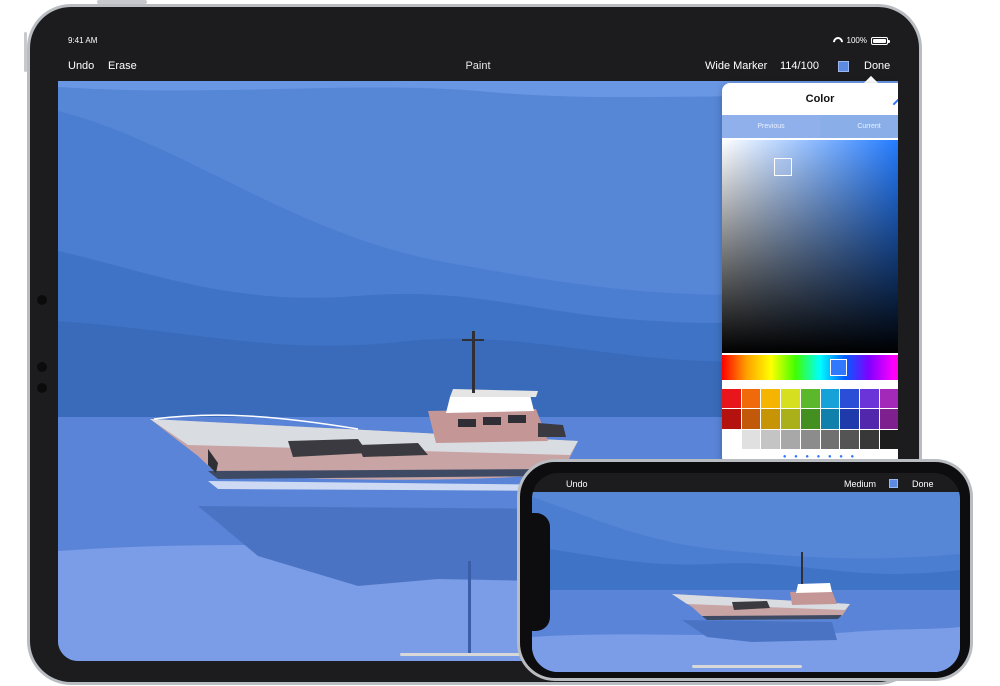  Describe the element at coordinates (736, 66) in the screenshot. I see `brush-tool-button: Wide Marker` at that location.